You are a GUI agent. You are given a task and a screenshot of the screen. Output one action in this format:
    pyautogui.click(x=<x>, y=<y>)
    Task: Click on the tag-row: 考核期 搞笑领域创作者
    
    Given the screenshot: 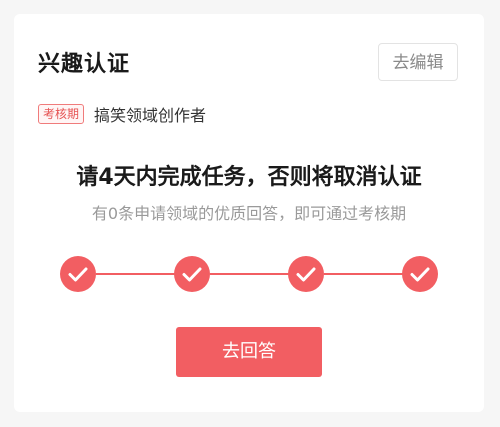 What is the action you would take?
    pyautogui.click(x=122, y=114)
    